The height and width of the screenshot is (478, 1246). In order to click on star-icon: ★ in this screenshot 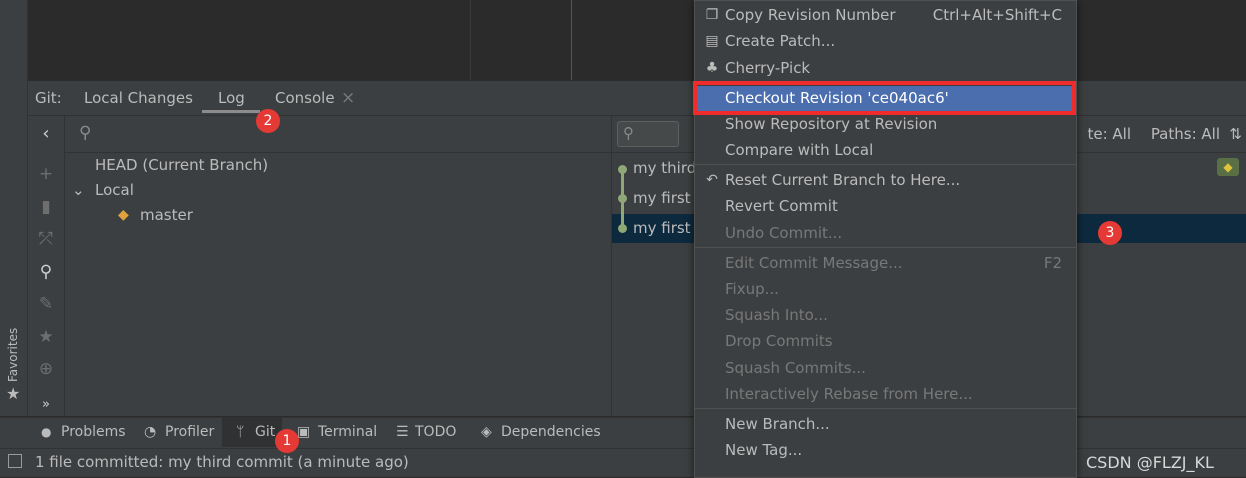, I will do `click(13, 393)`.